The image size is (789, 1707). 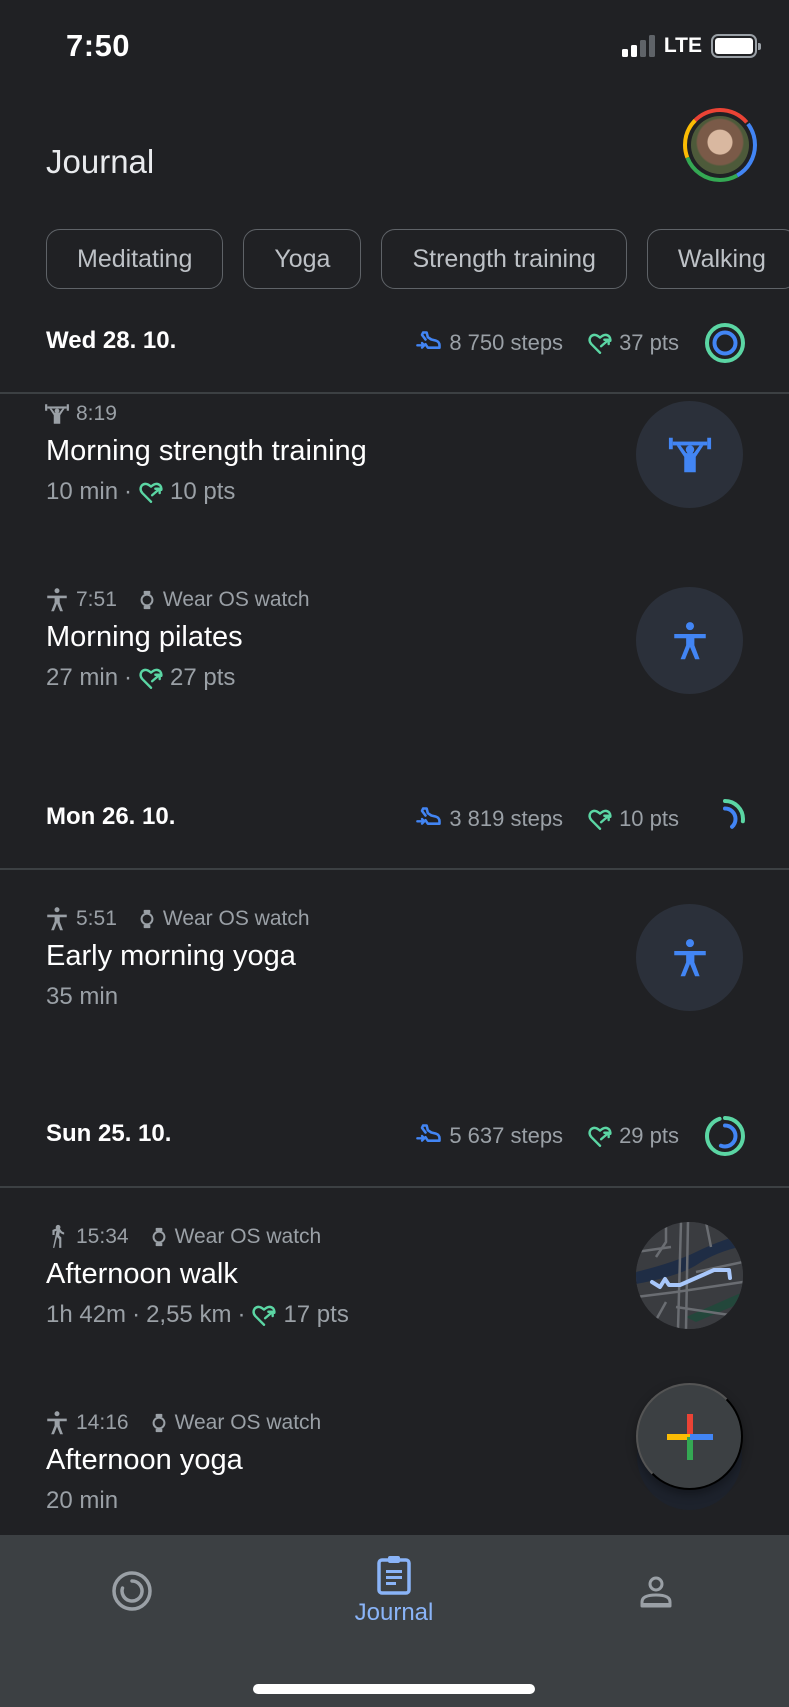 I want to click on walking-icon, so click(x=57, y=1237).